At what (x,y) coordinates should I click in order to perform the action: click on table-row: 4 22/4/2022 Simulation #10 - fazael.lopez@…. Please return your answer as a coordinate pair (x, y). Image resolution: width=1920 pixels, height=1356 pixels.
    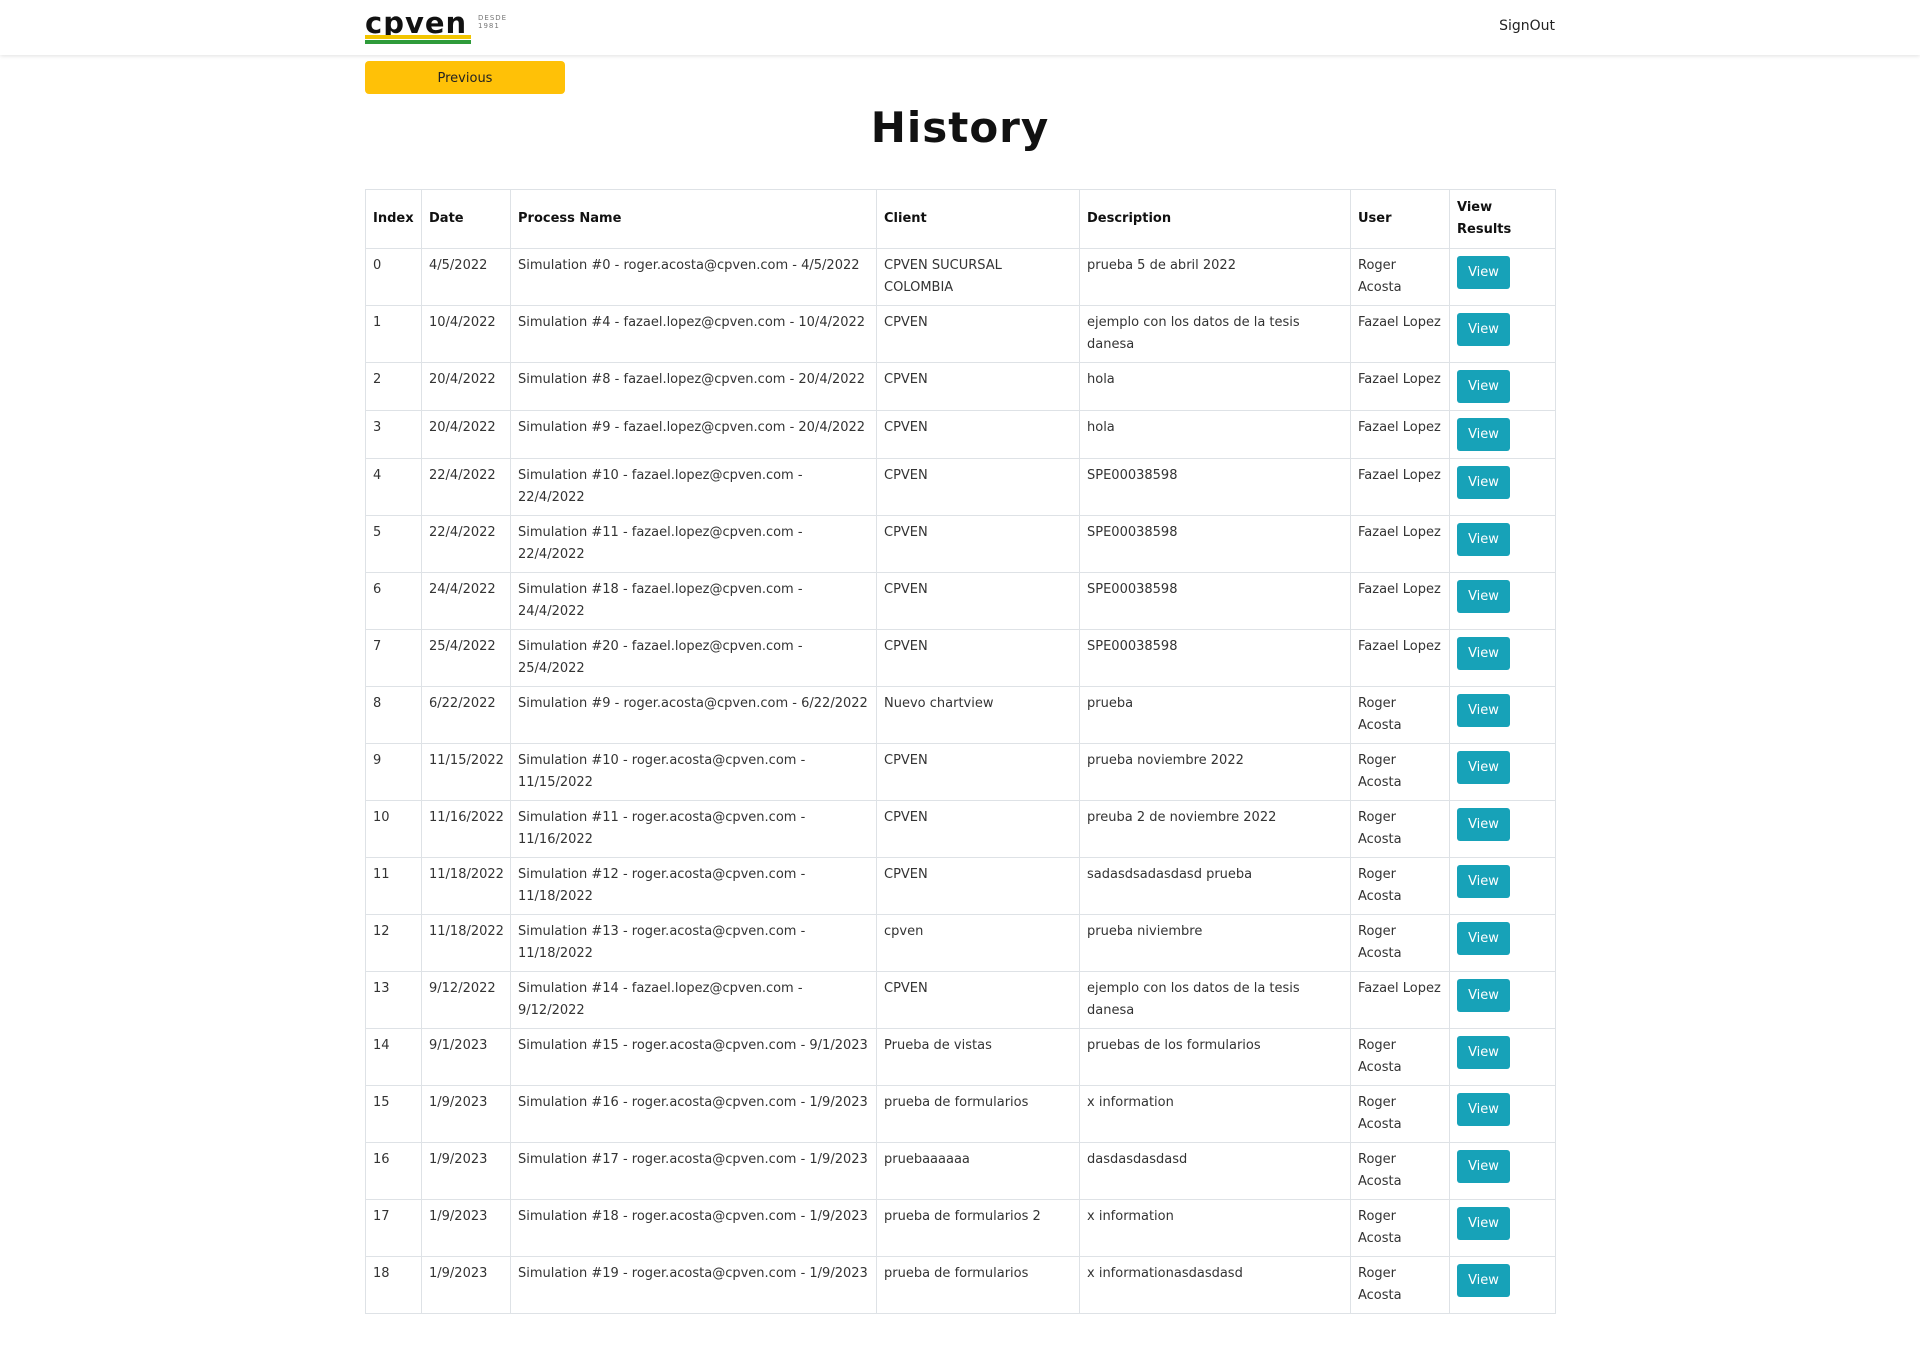
    Looking at the image, I should click on (960, 487).